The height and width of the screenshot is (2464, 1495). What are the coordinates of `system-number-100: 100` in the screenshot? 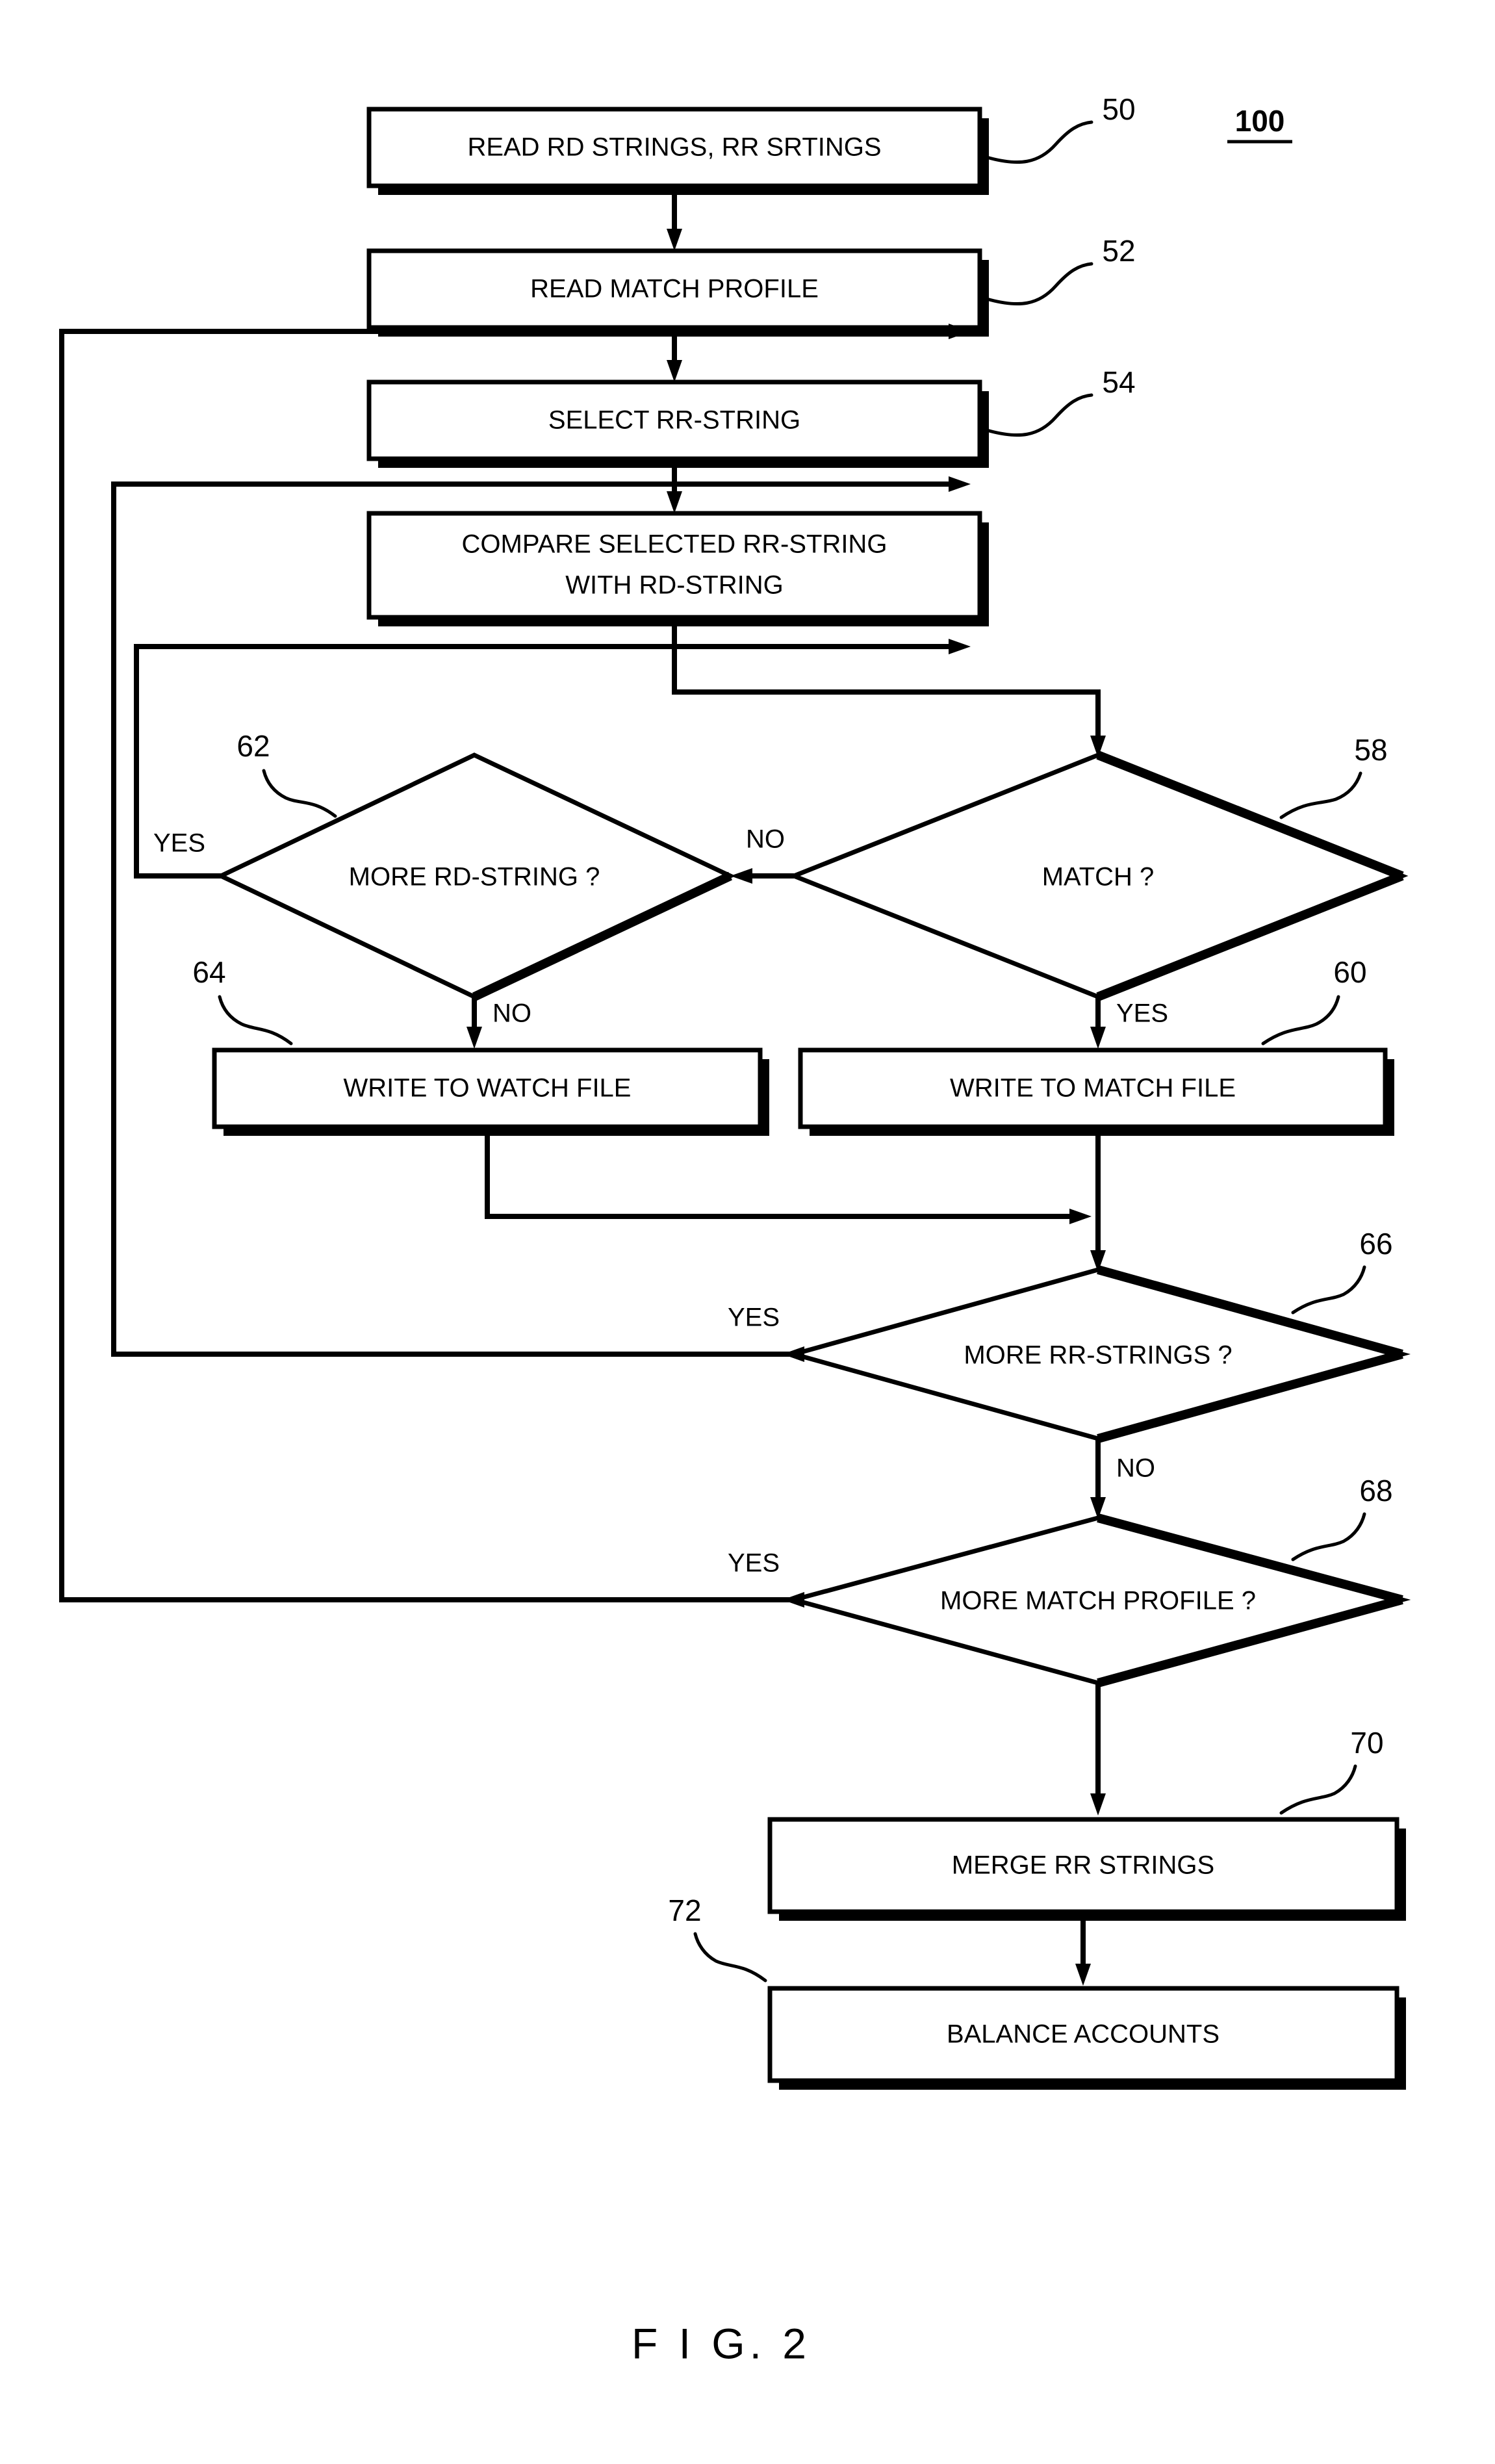 It's located at (1259, 124).